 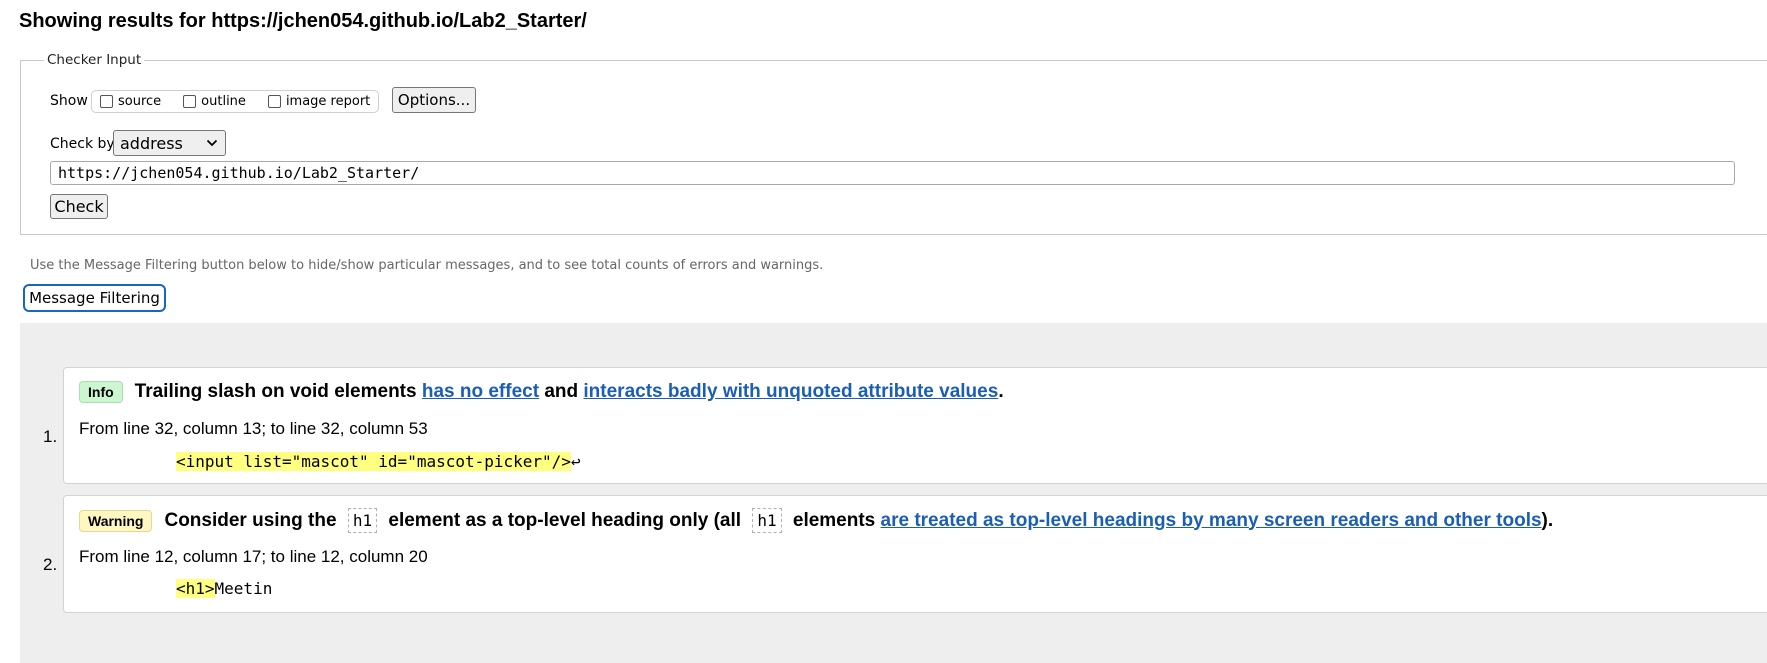 I want to click on extract-highlight: <h1>, so click(x=195, y=588).